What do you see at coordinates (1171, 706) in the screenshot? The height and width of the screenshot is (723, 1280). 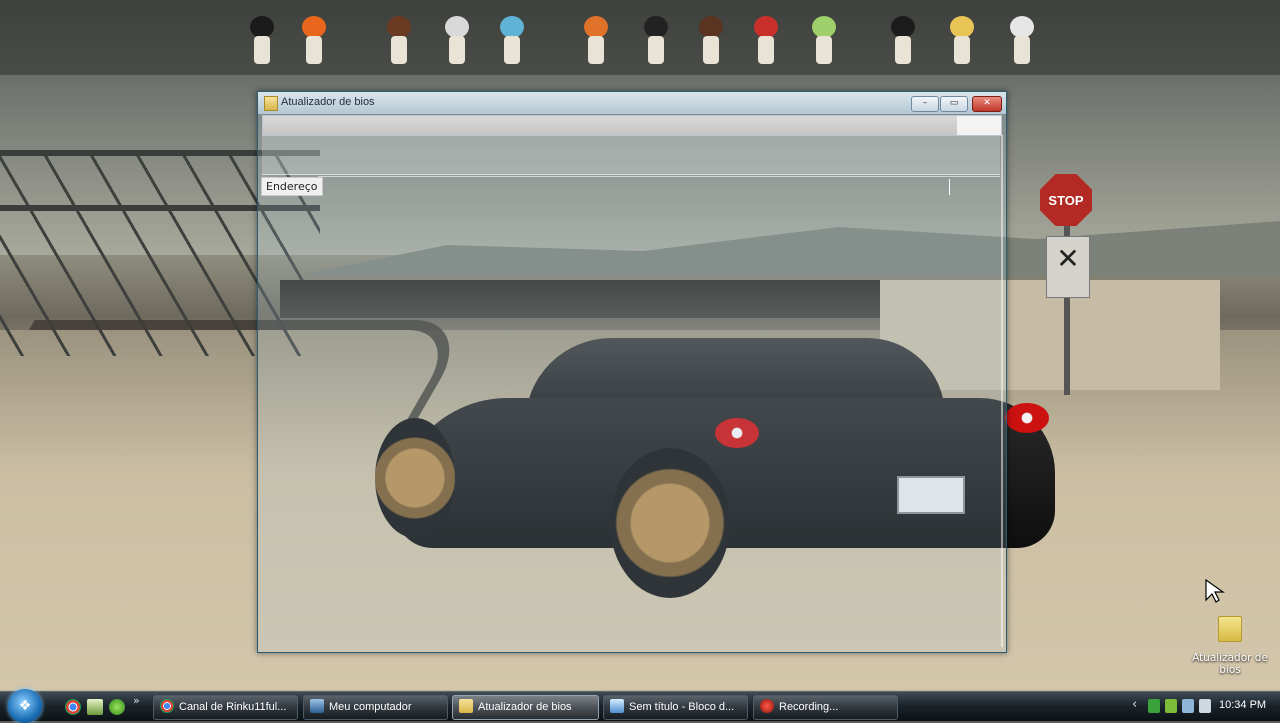 I see `tray-utorrent-icon` at bounding box center [1171, 706].